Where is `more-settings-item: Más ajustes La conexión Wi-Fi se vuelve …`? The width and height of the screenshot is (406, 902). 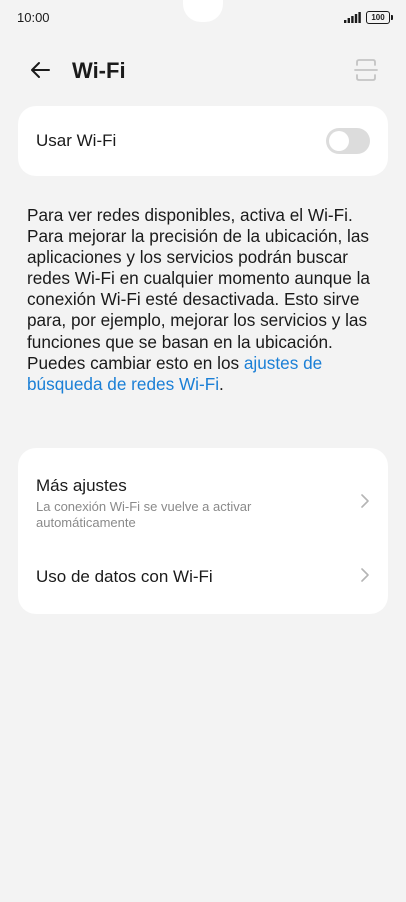
more-settings-item: Más ajustes La conexión Wi-Fi se vuelve … is located at coordinates (203, 498).